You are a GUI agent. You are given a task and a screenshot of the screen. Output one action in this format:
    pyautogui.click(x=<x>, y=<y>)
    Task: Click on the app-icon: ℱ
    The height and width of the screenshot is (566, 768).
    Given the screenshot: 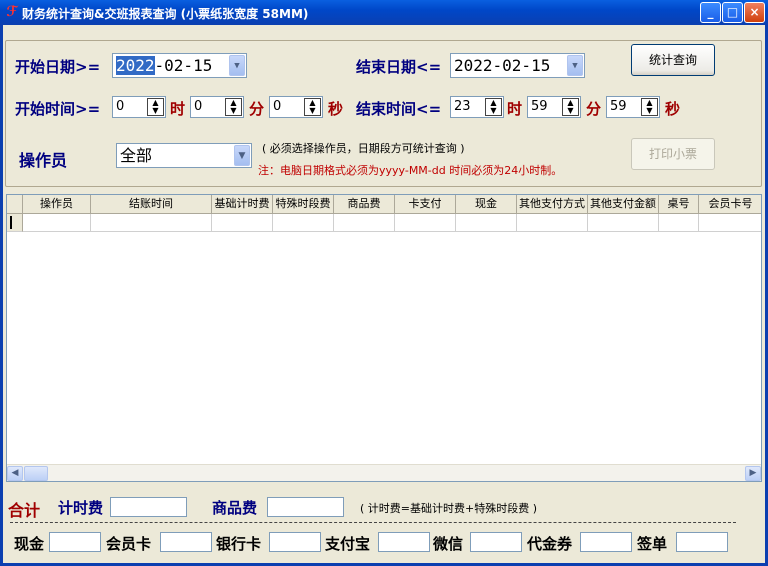 What is the action you would take?
    pyautogui.click(x=12, y=12)
    